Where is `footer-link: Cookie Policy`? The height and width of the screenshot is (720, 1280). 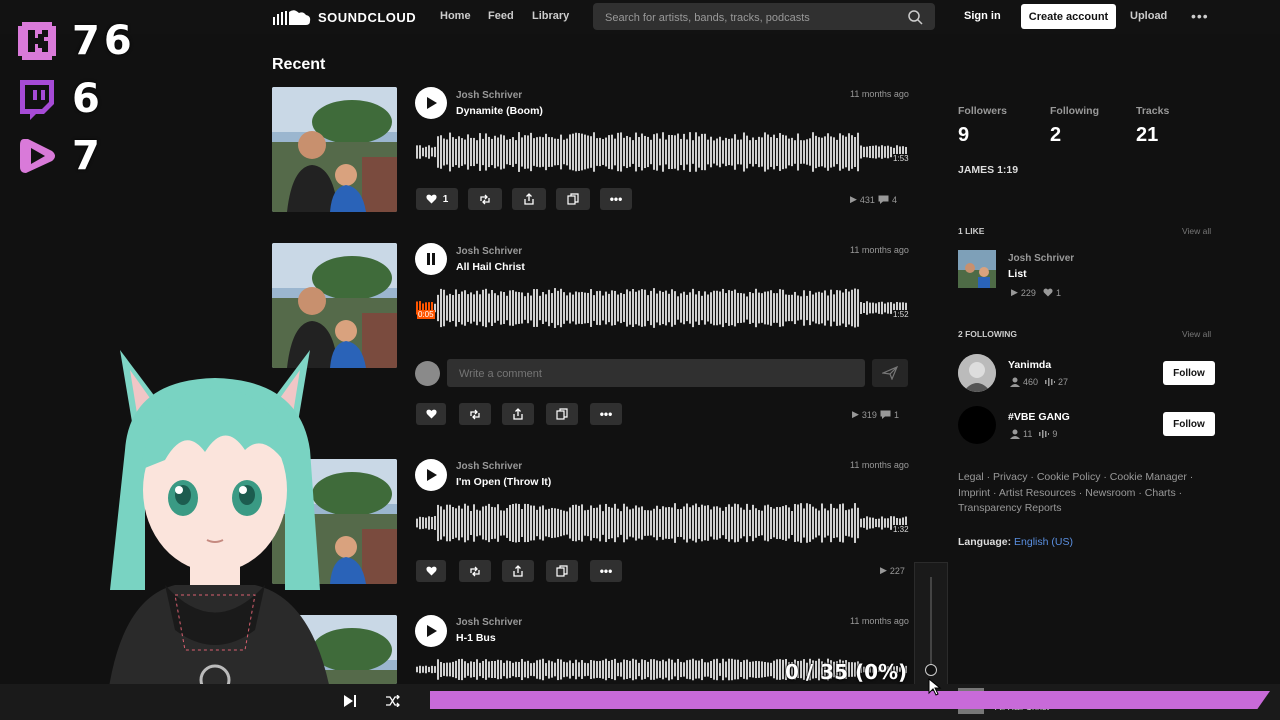 footer-link: Cookie Policy is located at coordinates (1069, 477).